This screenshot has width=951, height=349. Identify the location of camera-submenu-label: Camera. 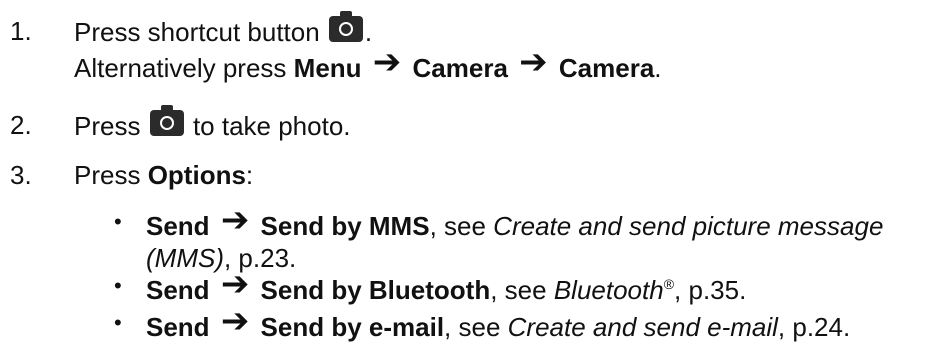
(606, 68).